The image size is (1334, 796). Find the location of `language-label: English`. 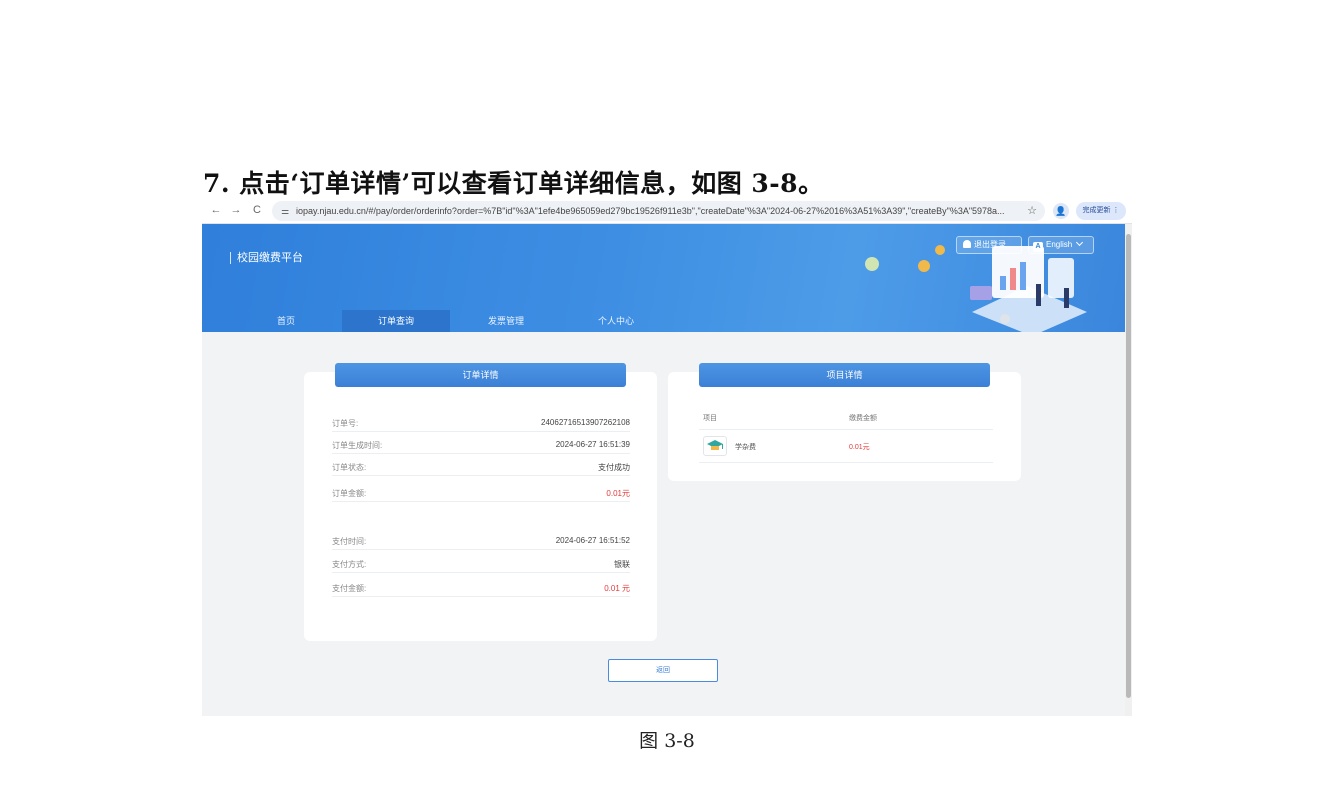

language-label: English is located at coordinates (1059, 244).